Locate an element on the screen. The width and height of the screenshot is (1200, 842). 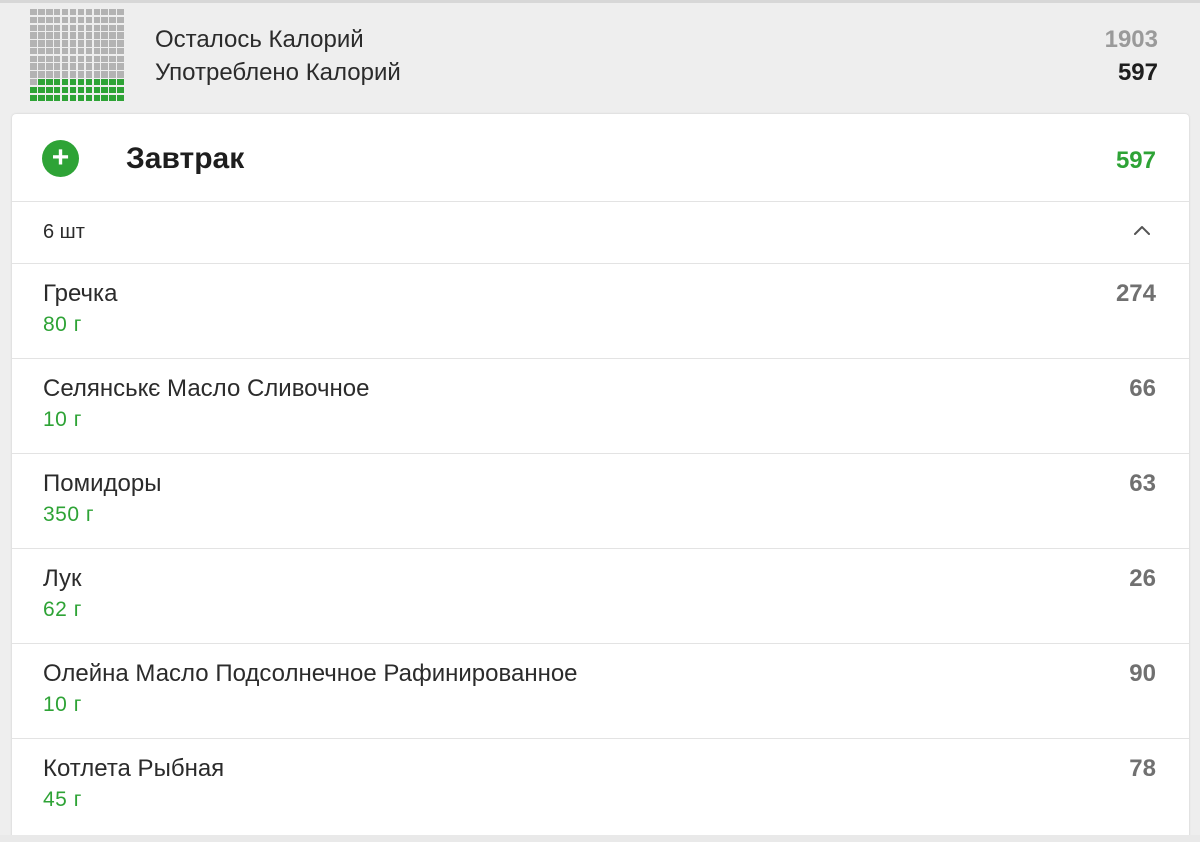
food-item: Селянськє Масло Сливочное 10 г 66 is located at coordinates (600, 406).